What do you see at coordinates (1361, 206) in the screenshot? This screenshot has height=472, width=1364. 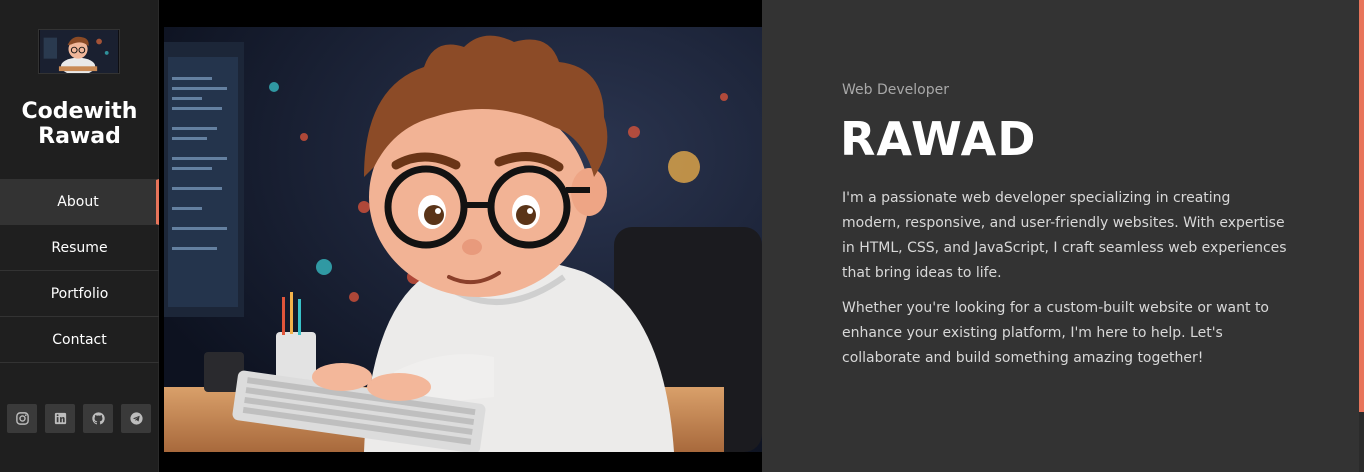 I see `scrollbar-thumb` at bounding box center [1361, 206].